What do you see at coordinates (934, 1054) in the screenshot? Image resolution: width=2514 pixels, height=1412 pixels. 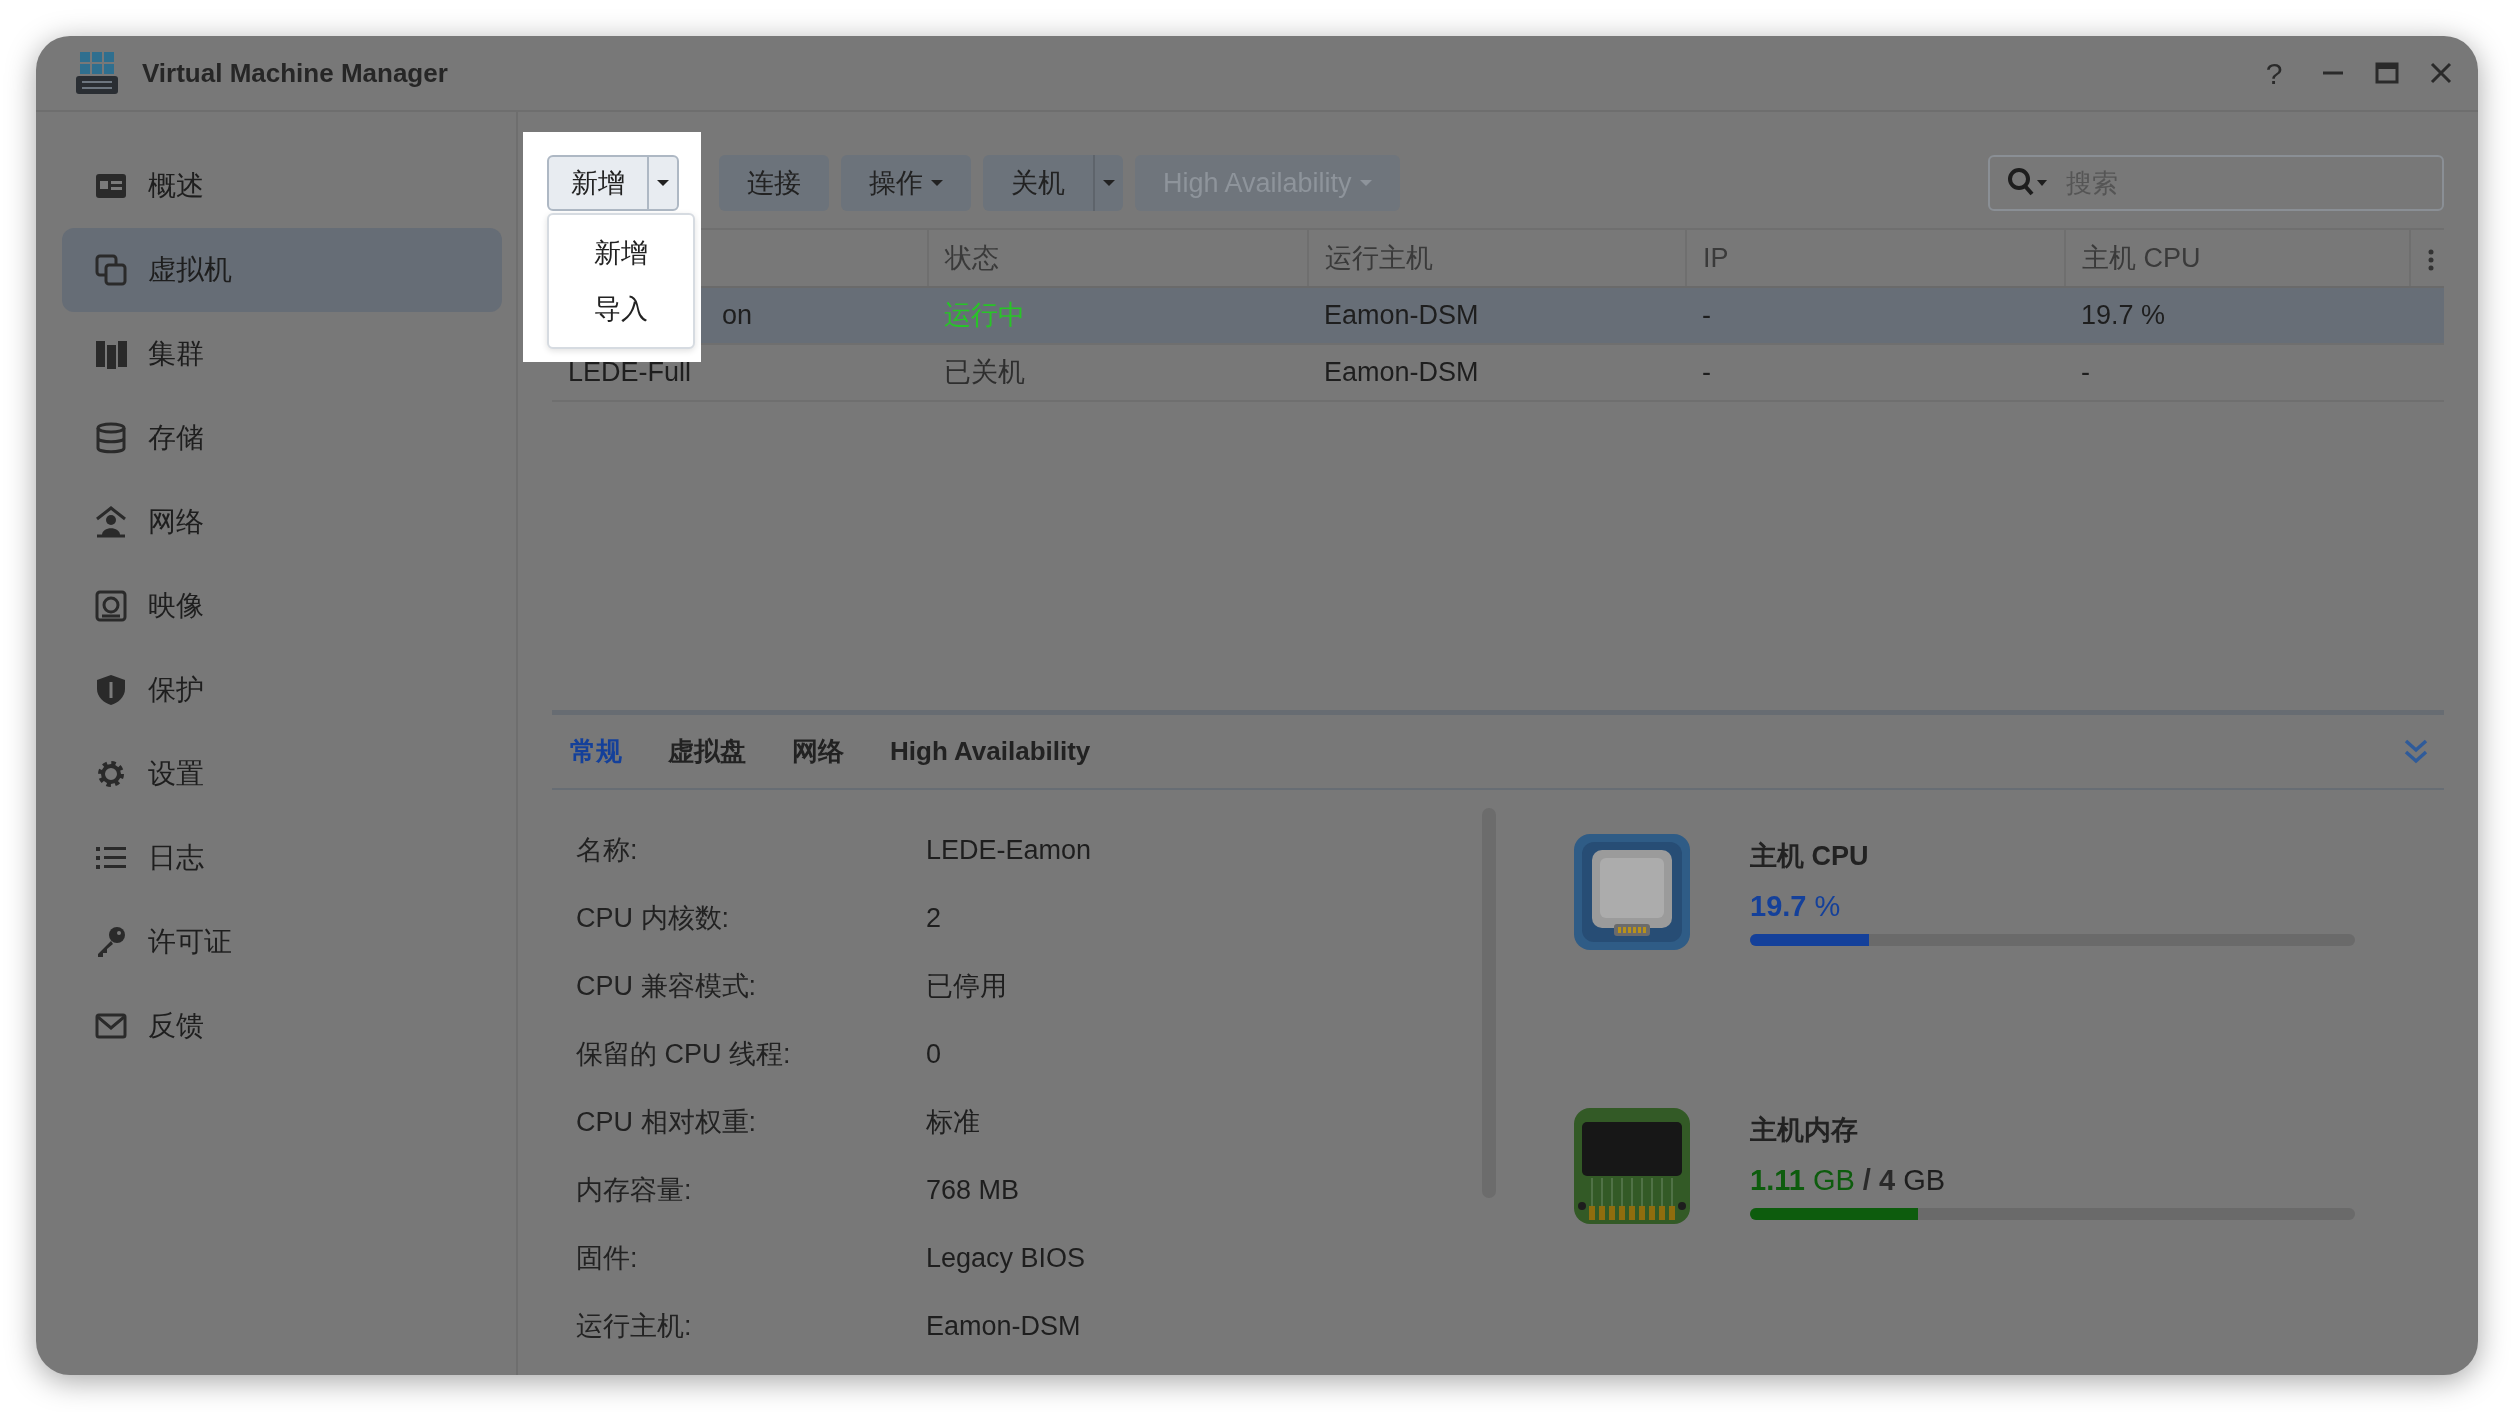 I see `field-value: 0` at bounding box center [934, 1054].